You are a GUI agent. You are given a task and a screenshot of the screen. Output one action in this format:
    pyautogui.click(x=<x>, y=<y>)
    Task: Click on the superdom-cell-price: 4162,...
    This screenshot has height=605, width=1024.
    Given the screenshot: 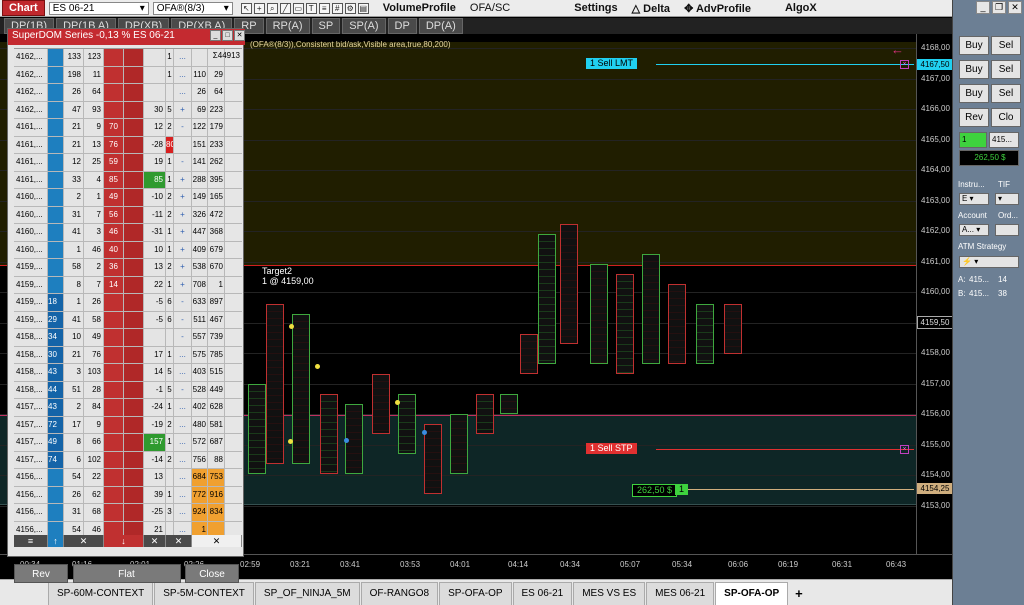 What is the action you would take?
    pyautogui.click(x=31, y=74)
    